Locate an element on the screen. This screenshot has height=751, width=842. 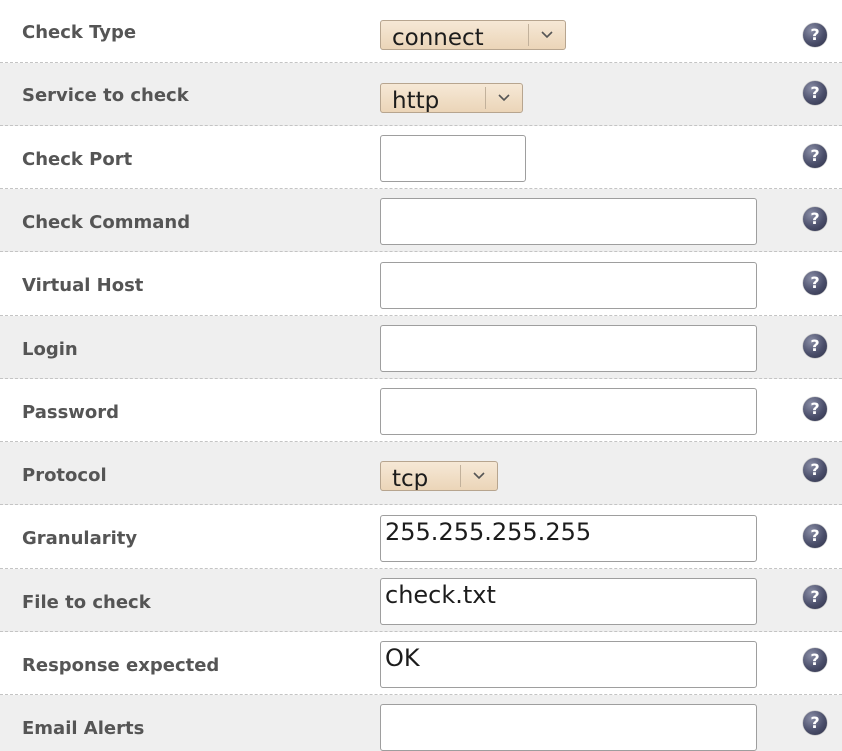
select-value: http is located at coordinates (416, 100).